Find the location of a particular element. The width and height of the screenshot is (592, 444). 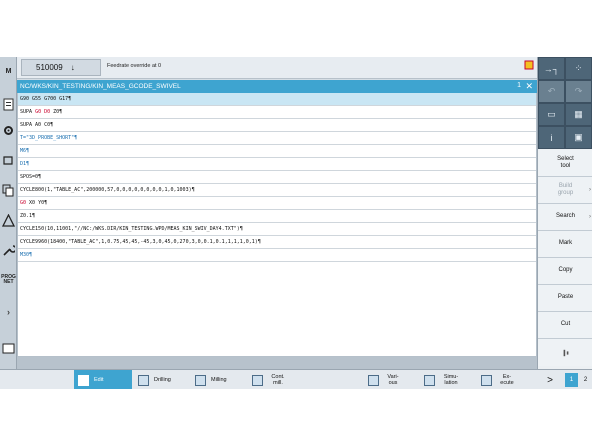

expand-icon: ⁘ is located at coordinates (578, 68).